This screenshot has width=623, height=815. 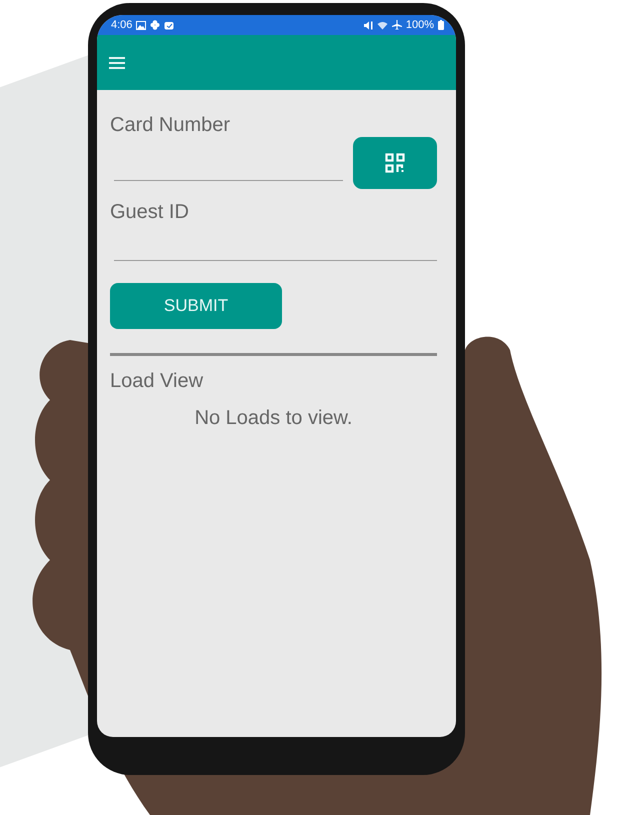 I want to click on status-time: 4:06, so click(x=121, y=25).